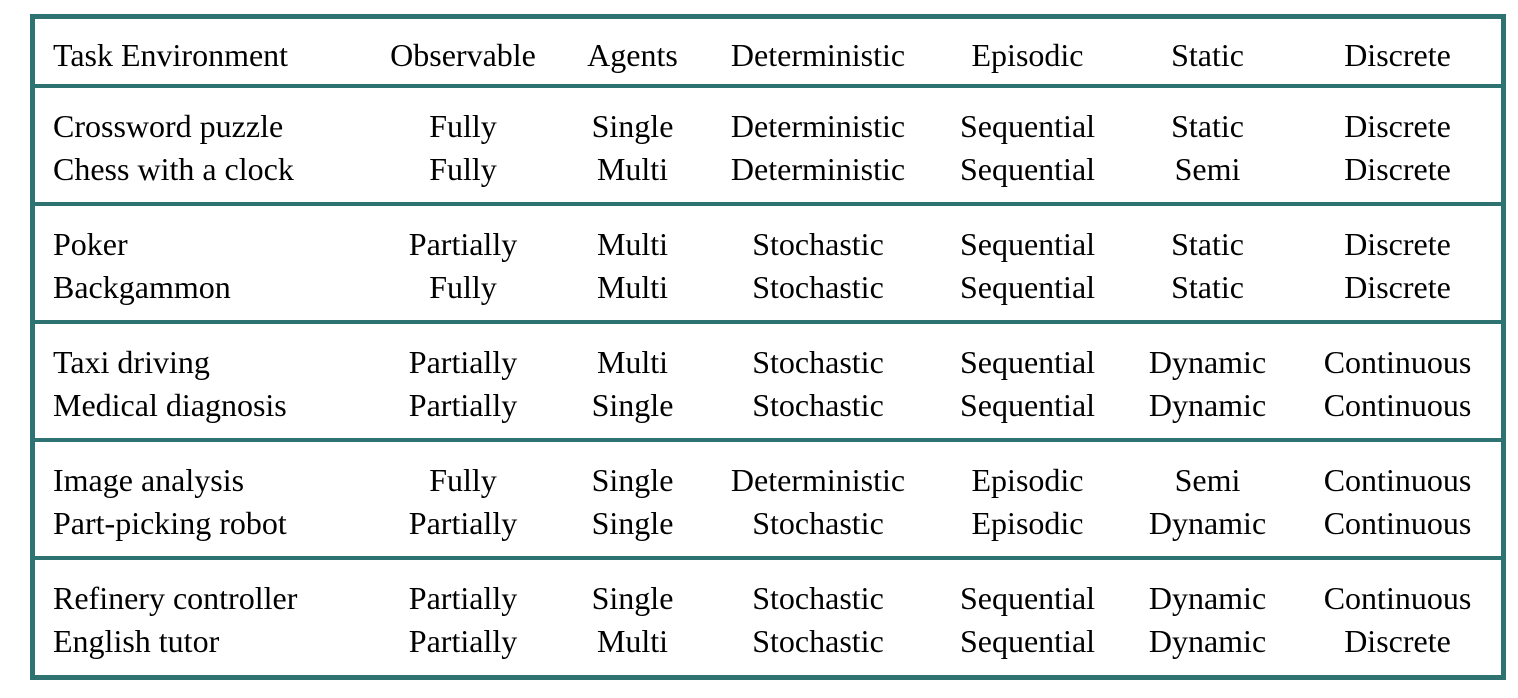  Describe the element at coordinates (175, 598) in the screenshot. I see `cell-task-environment: Refinery controller` at that location.